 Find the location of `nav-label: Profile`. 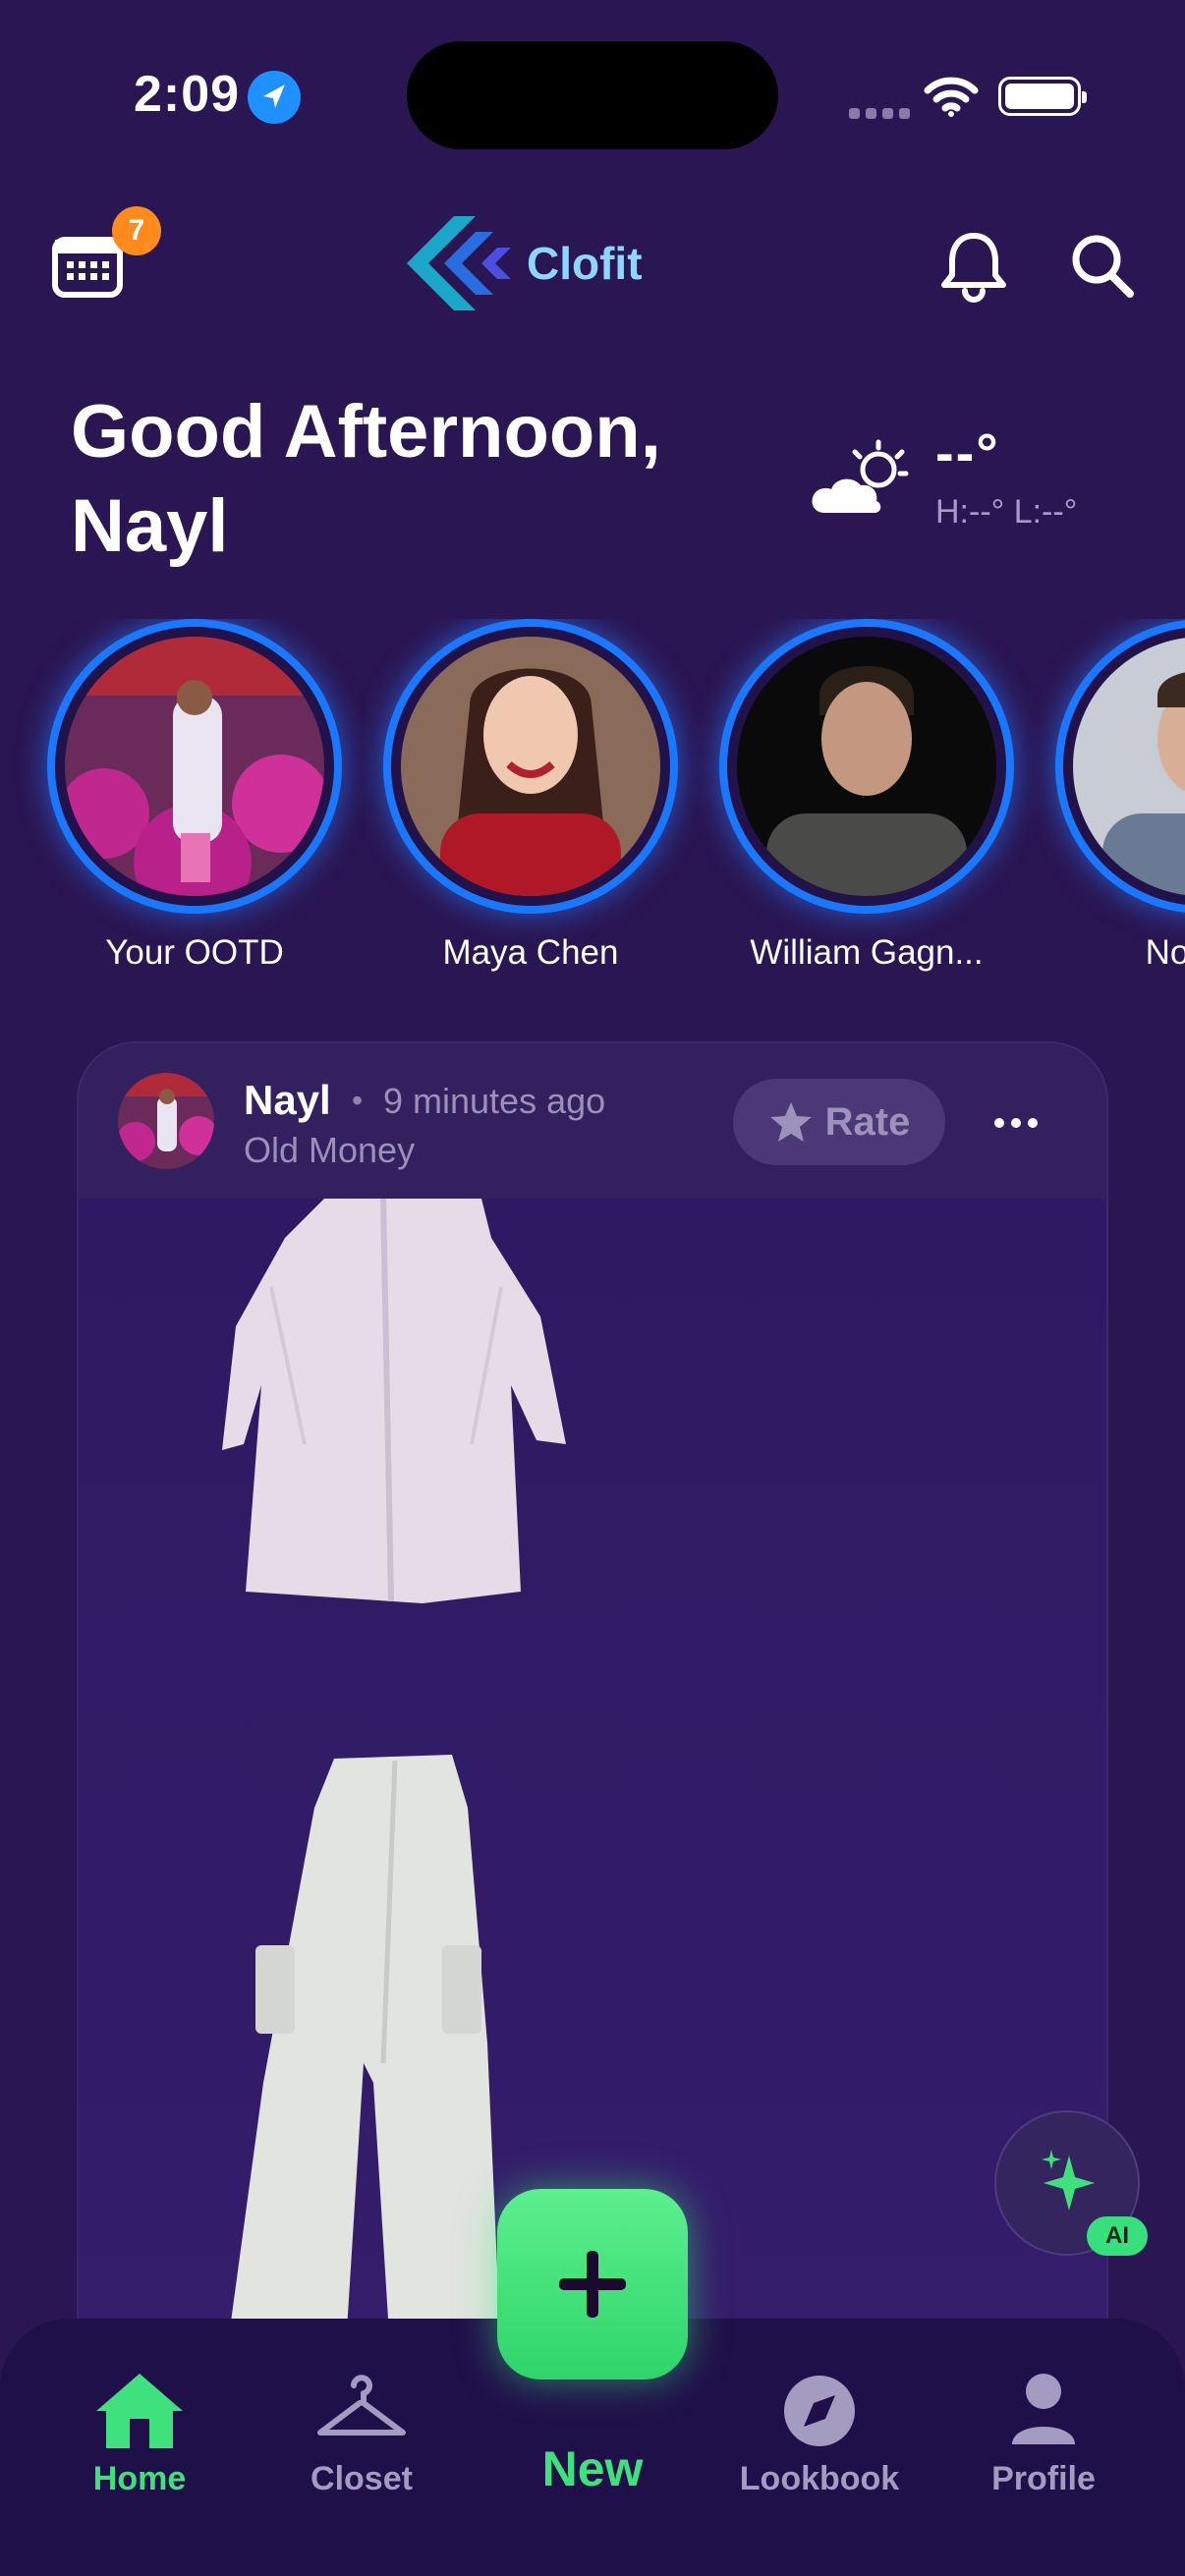

nav-label: Profile is located at coordinates (1044, 2478).